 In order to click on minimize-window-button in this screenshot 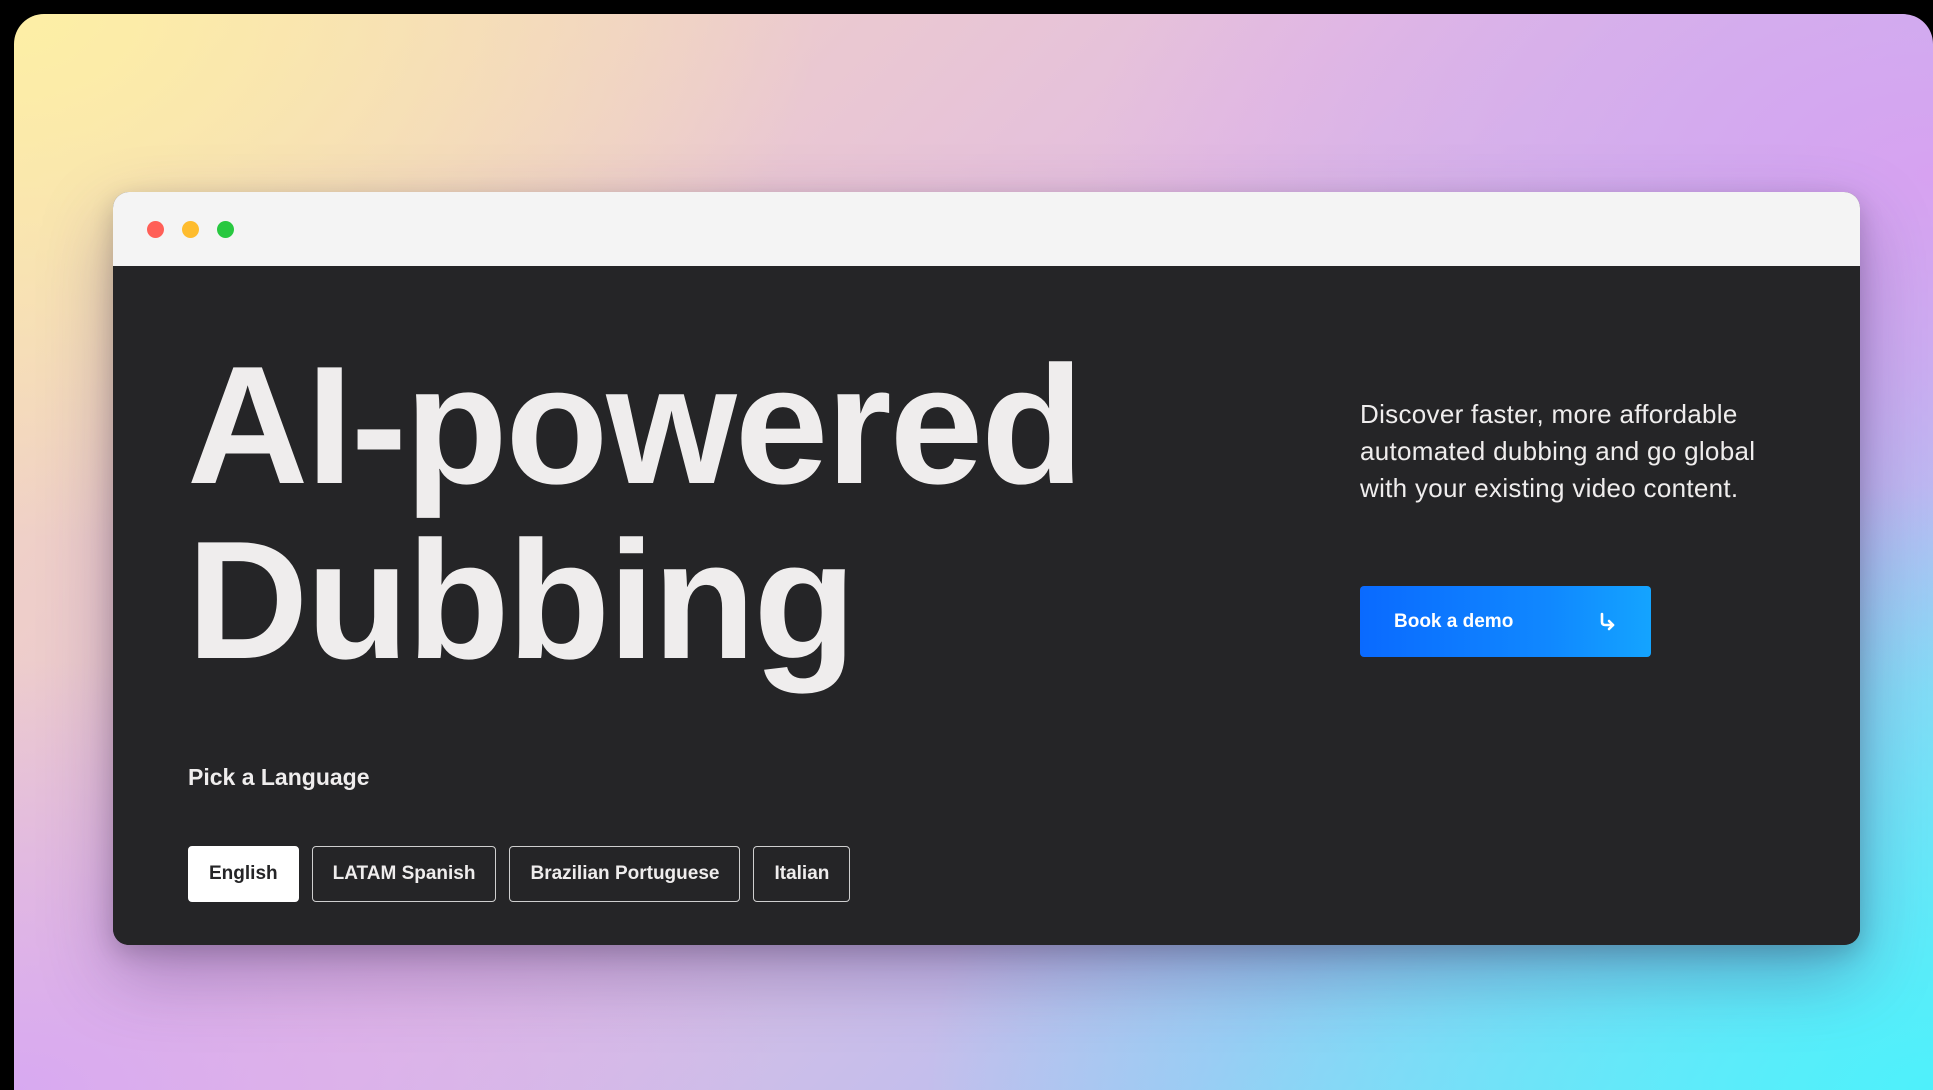, I will do `click(190, 229)`.